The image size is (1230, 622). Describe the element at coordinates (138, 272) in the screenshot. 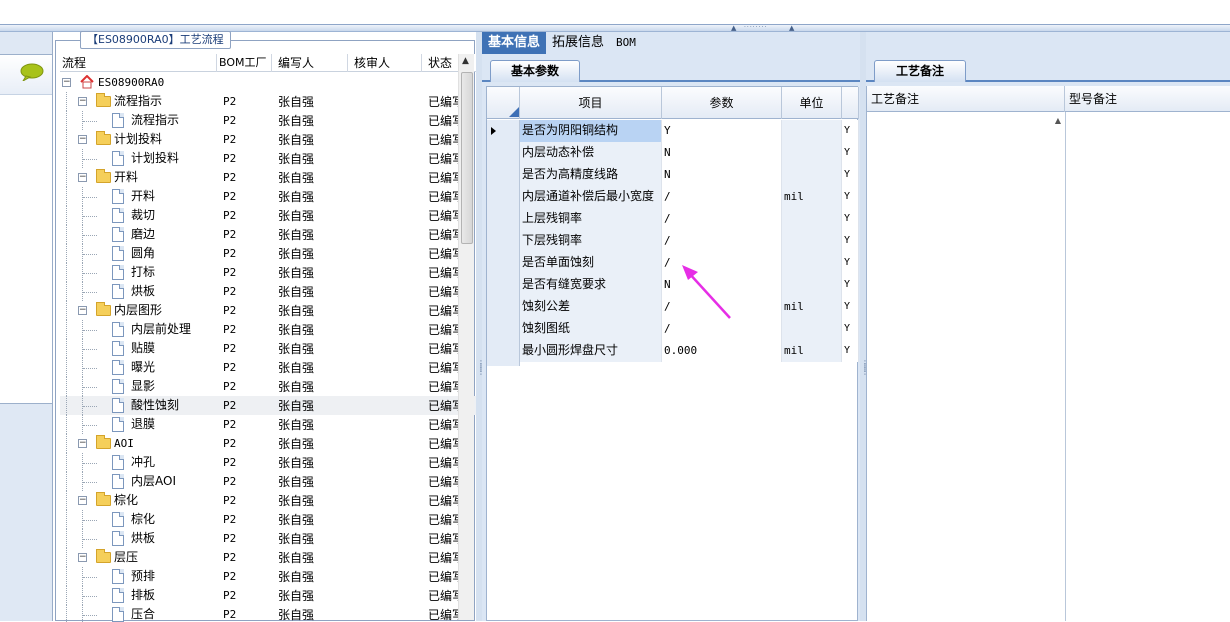

I see `tree-node: 打标` at that location.